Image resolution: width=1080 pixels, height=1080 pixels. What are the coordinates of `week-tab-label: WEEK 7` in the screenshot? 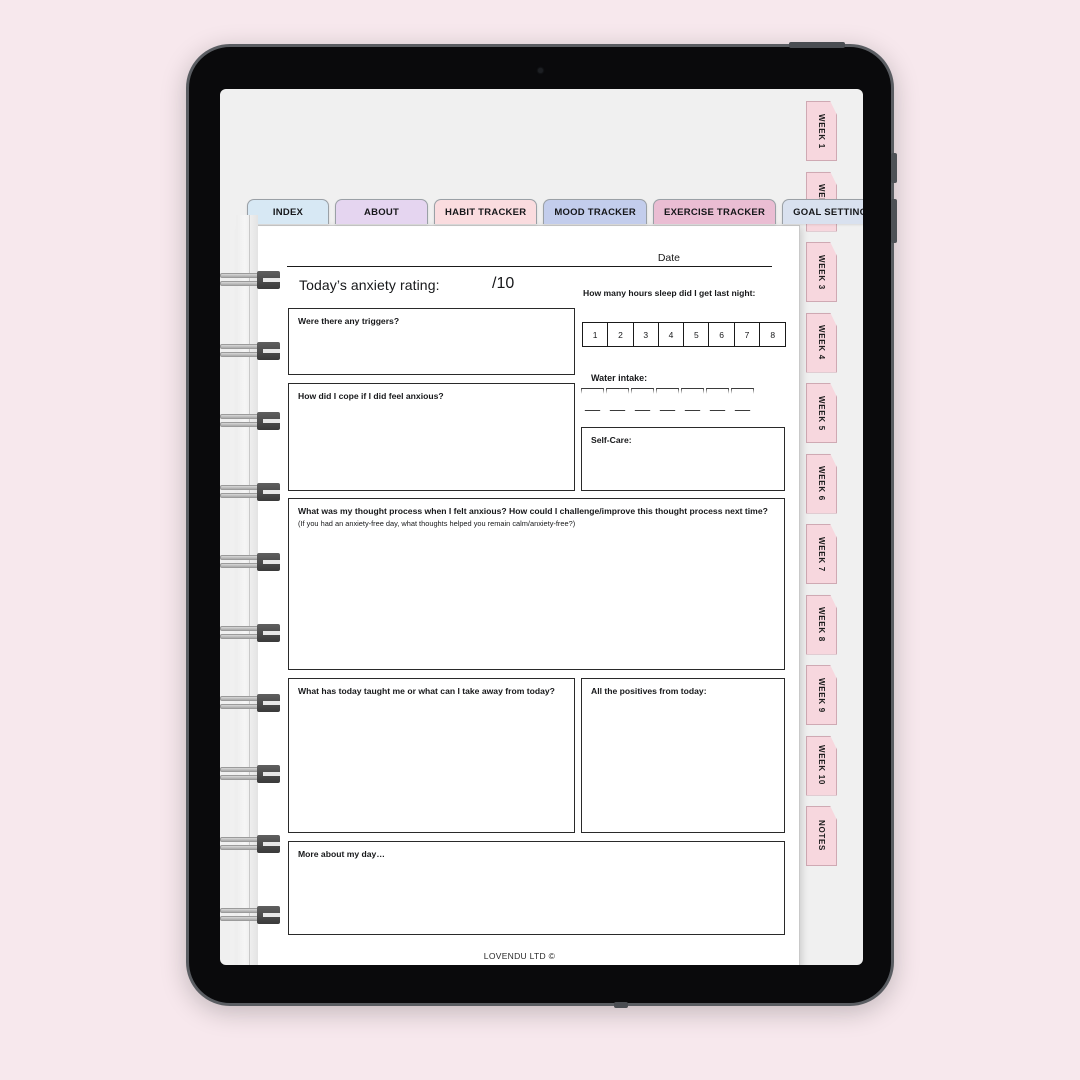 It's located at (821, 554).